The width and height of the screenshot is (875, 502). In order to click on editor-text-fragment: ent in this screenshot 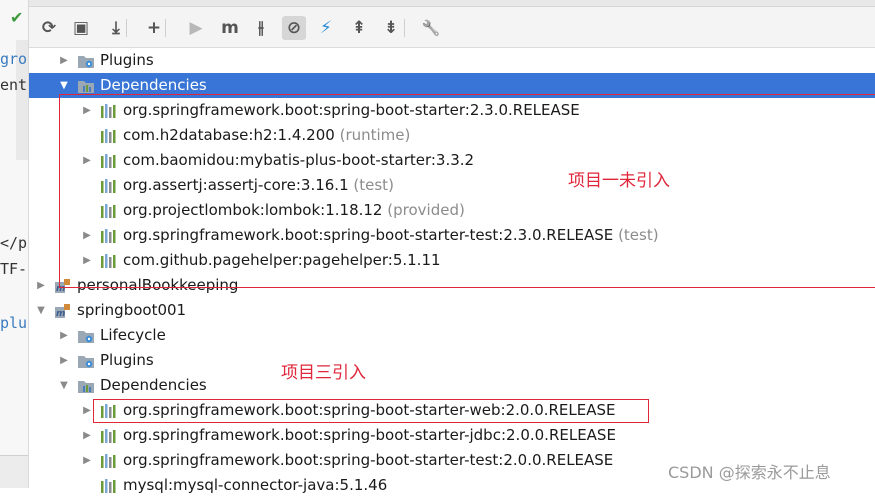, I will do `click(14, 85)`.